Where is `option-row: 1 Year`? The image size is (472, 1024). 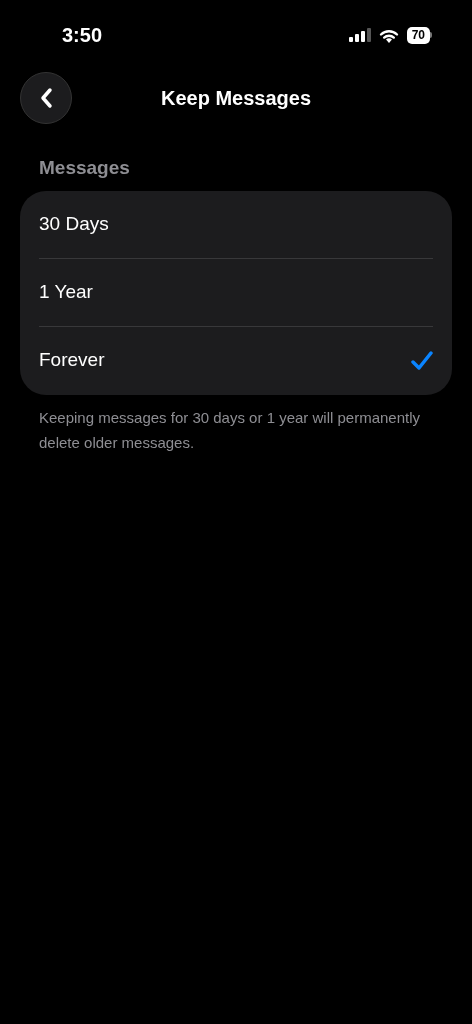 option-row: 1 Year is located at coordinates (236, 292).